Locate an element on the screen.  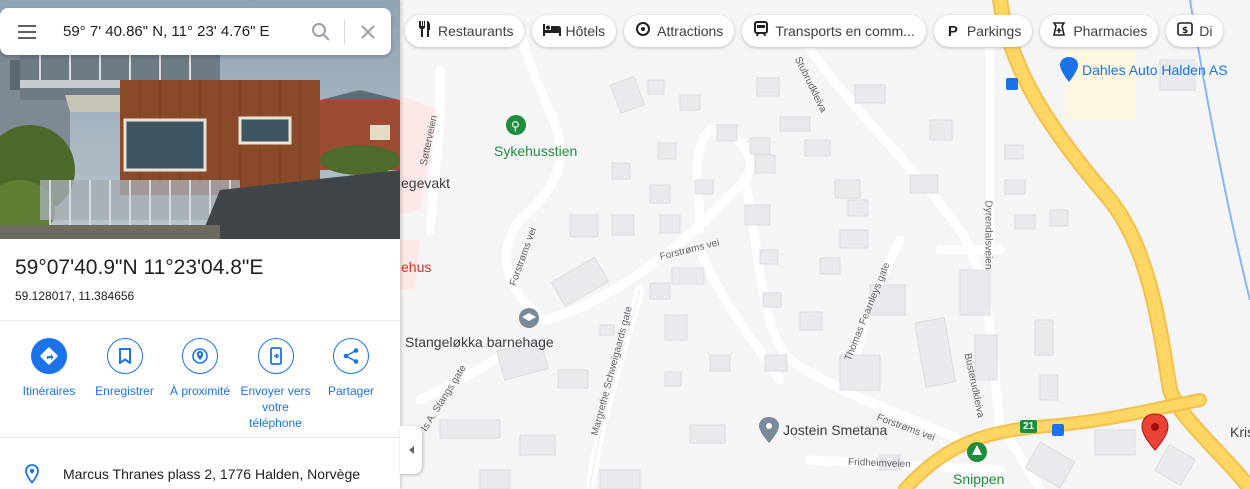
search-icon is located at coordinates (321, 31).